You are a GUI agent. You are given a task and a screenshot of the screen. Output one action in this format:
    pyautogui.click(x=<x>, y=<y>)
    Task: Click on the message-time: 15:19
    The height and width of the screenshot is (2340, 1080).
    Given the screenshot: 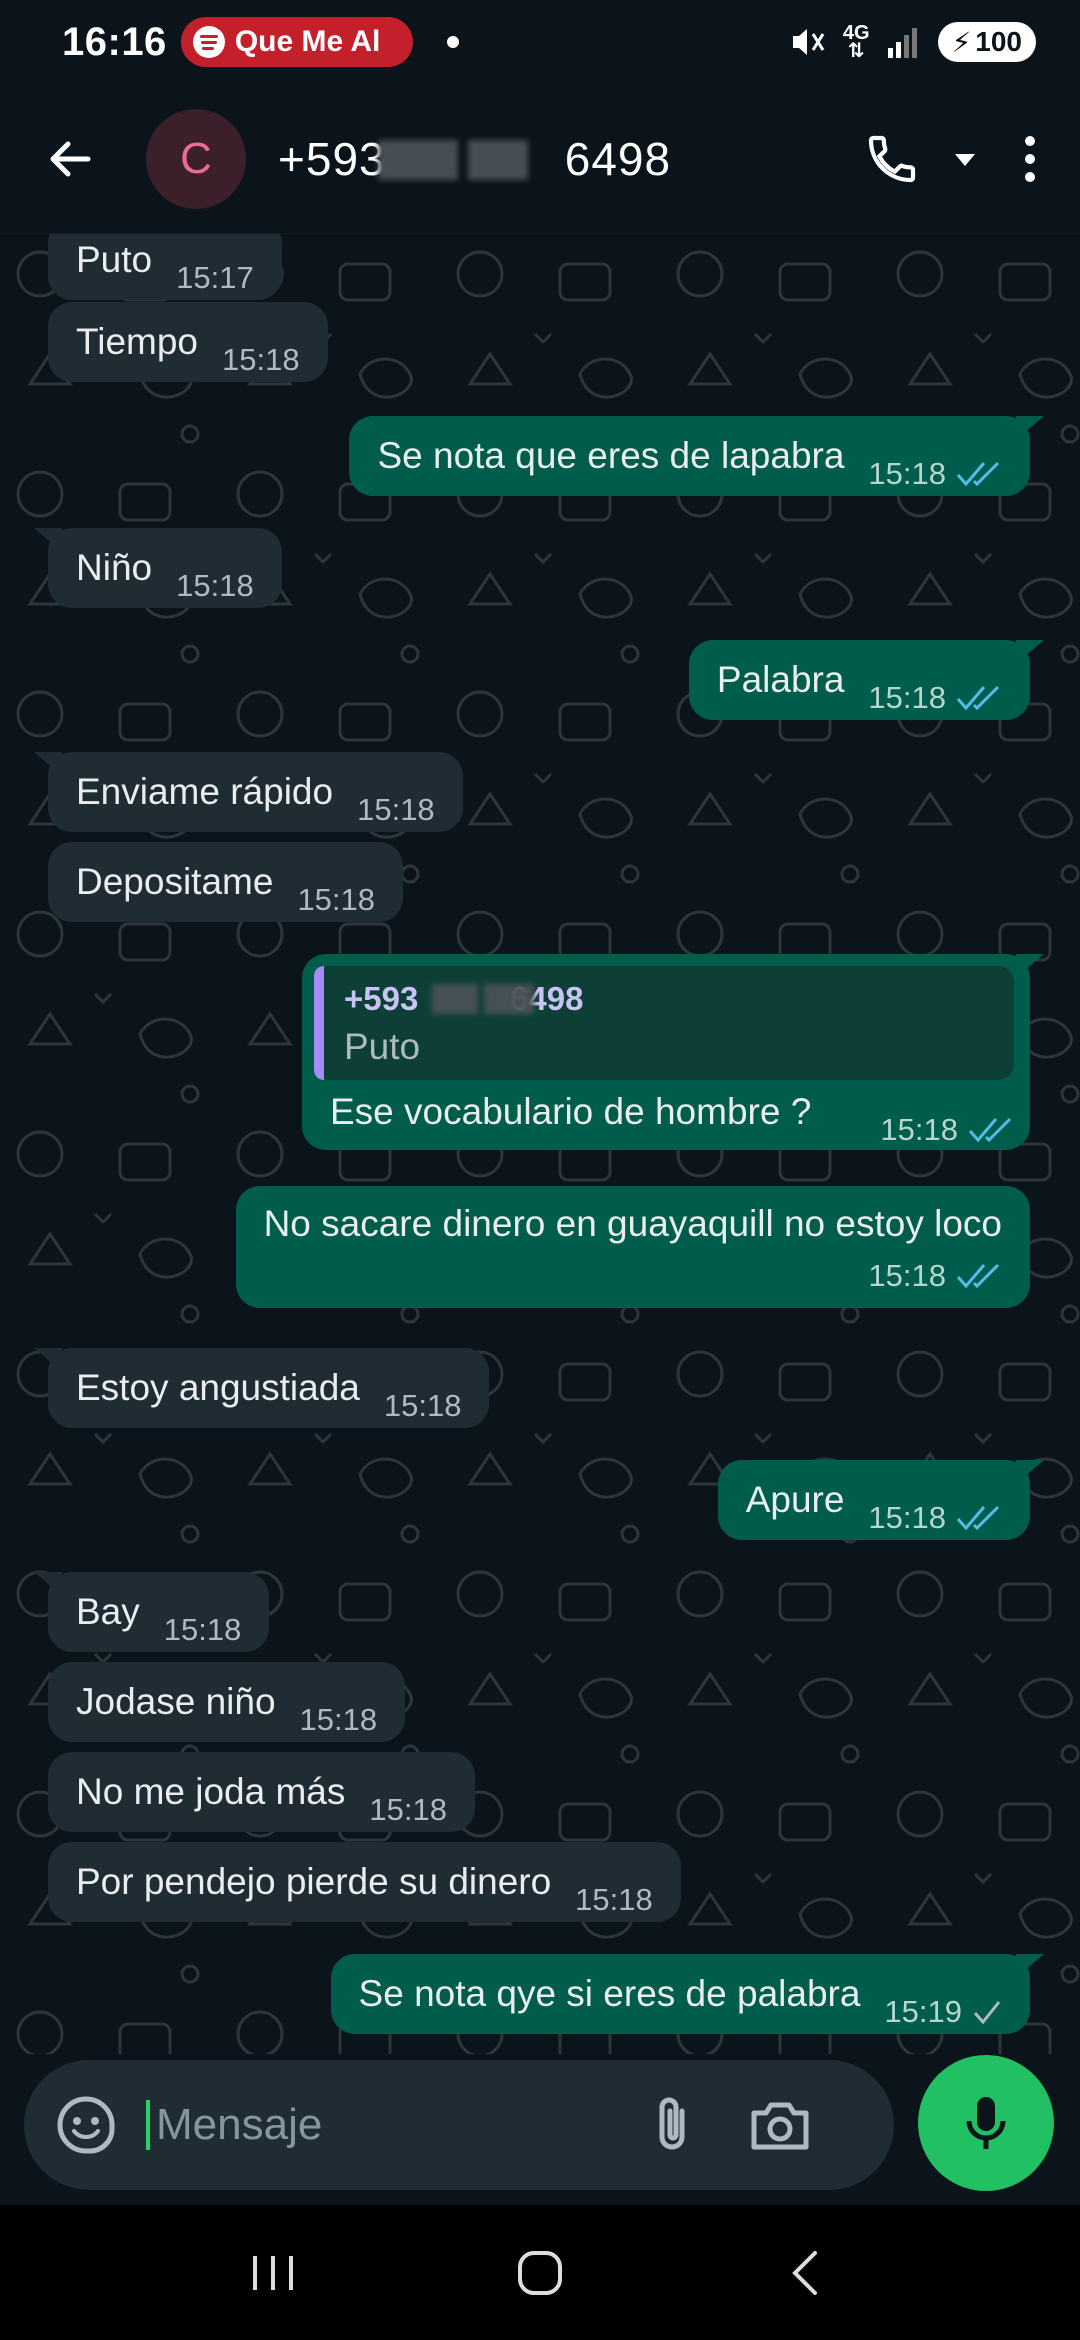 What is the action you would take?
    pyautogui.click(x=923, y=2011)
    